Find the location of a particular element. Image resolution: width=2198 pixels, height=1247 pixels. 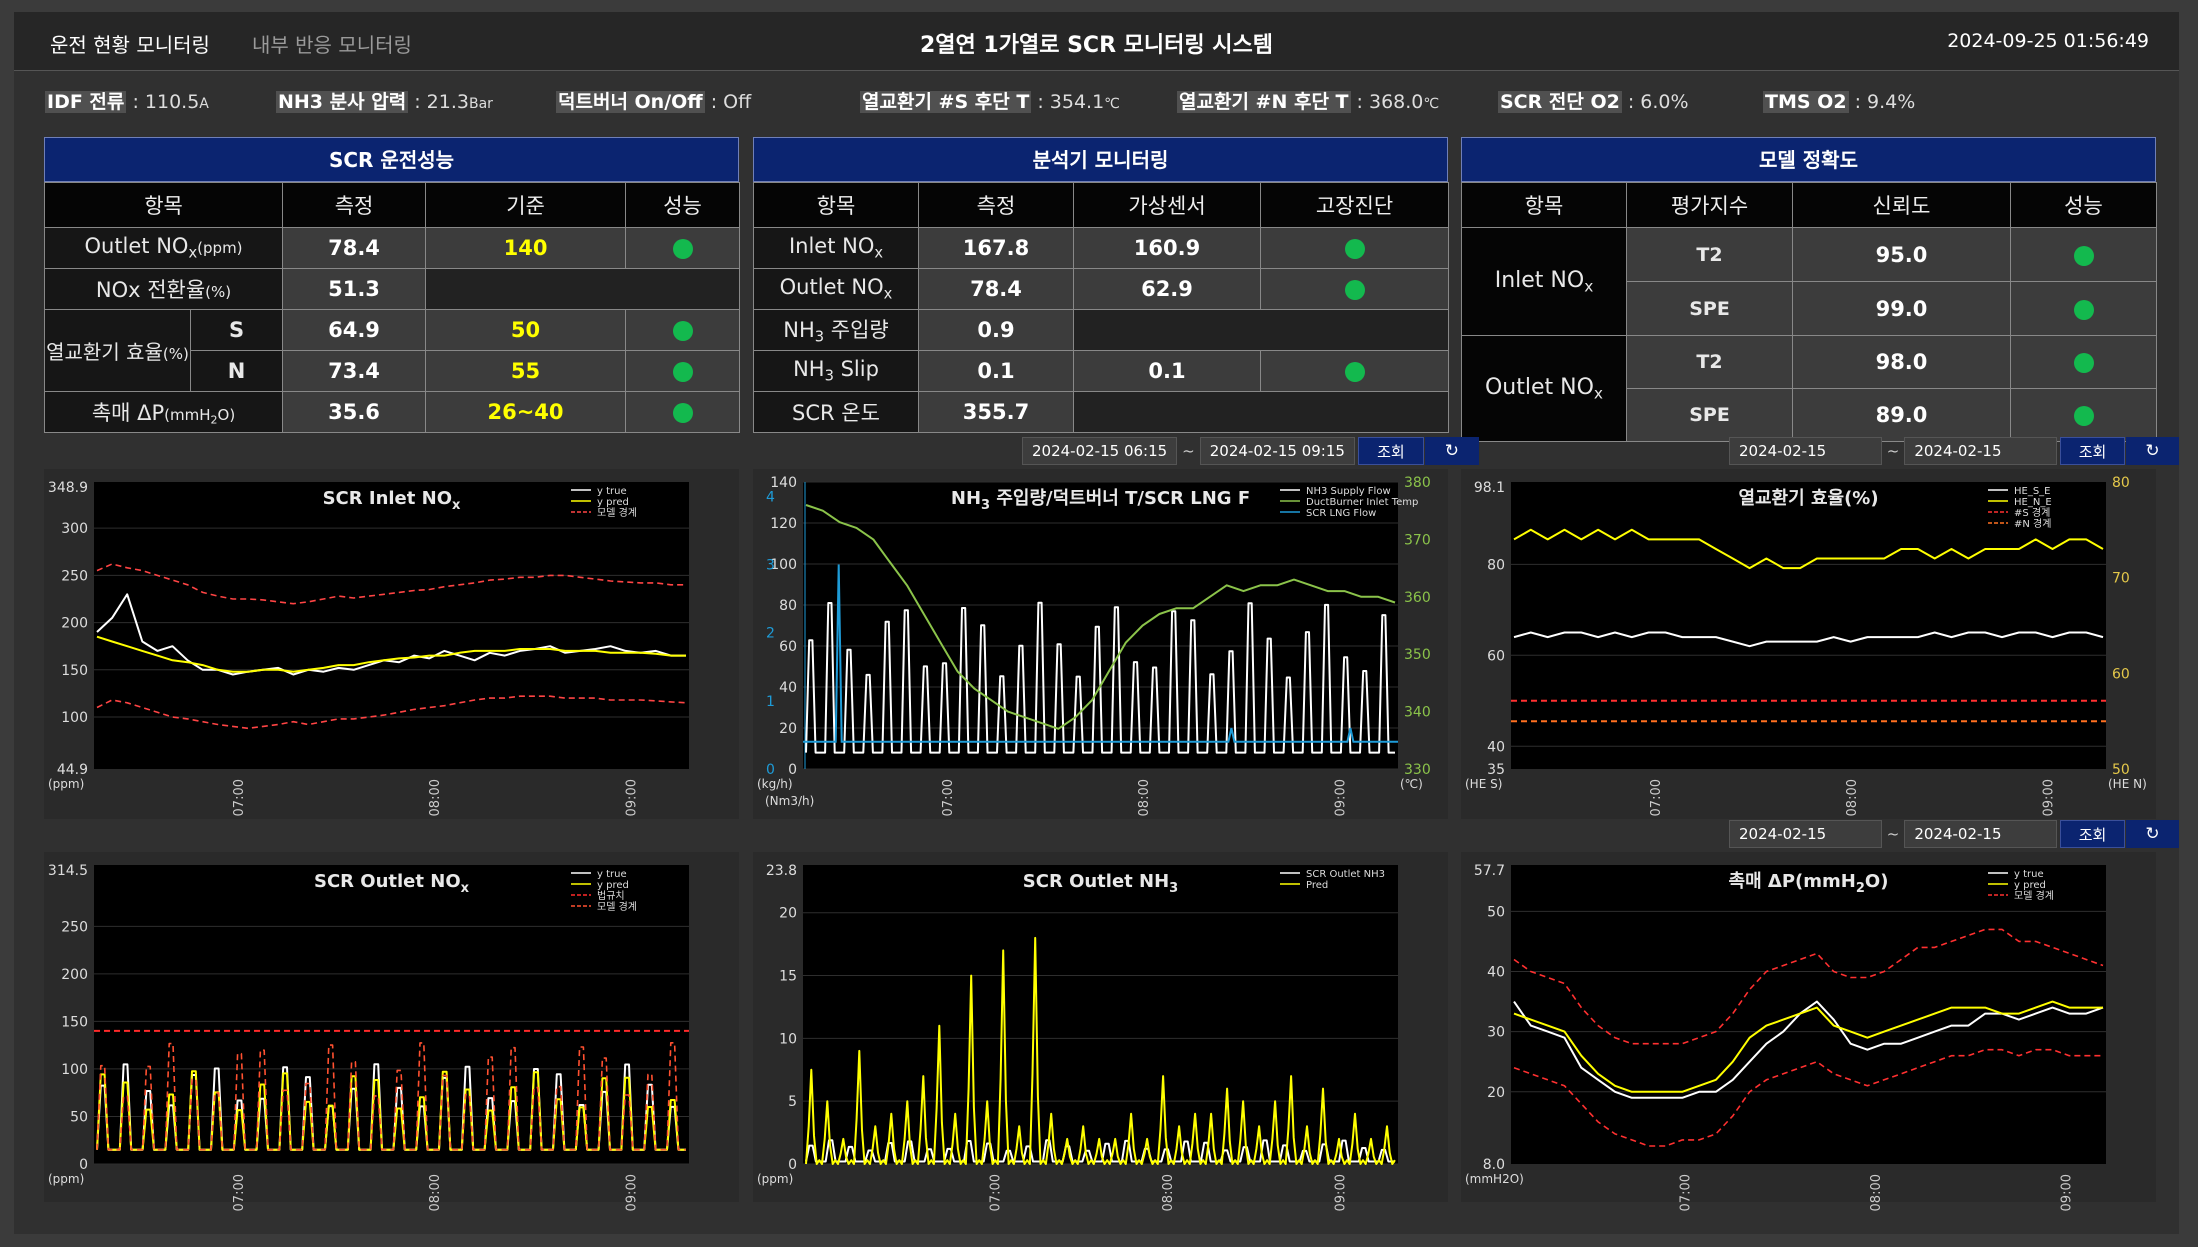

legend-label: NH3 Supply Flow is located at coordinates (1348, 491).